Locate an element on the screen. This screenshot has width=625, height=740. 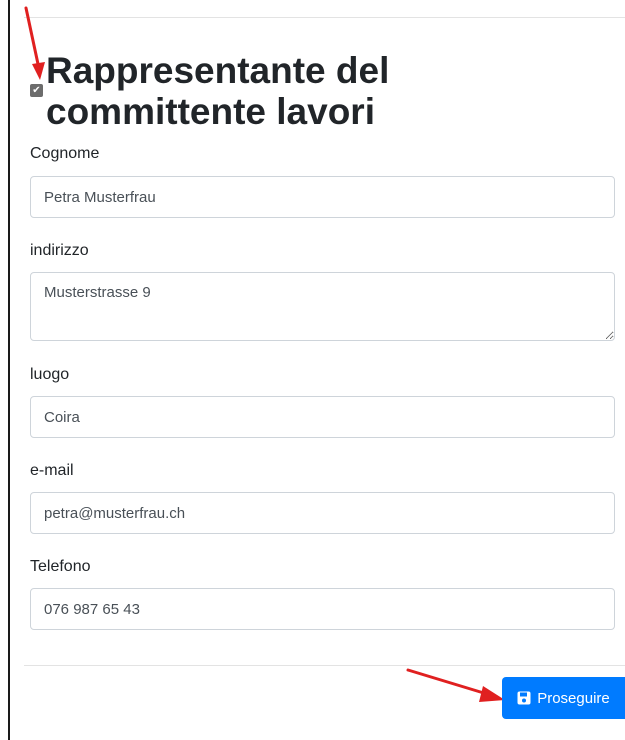
telefono-input is located at coordinates (322, 609).